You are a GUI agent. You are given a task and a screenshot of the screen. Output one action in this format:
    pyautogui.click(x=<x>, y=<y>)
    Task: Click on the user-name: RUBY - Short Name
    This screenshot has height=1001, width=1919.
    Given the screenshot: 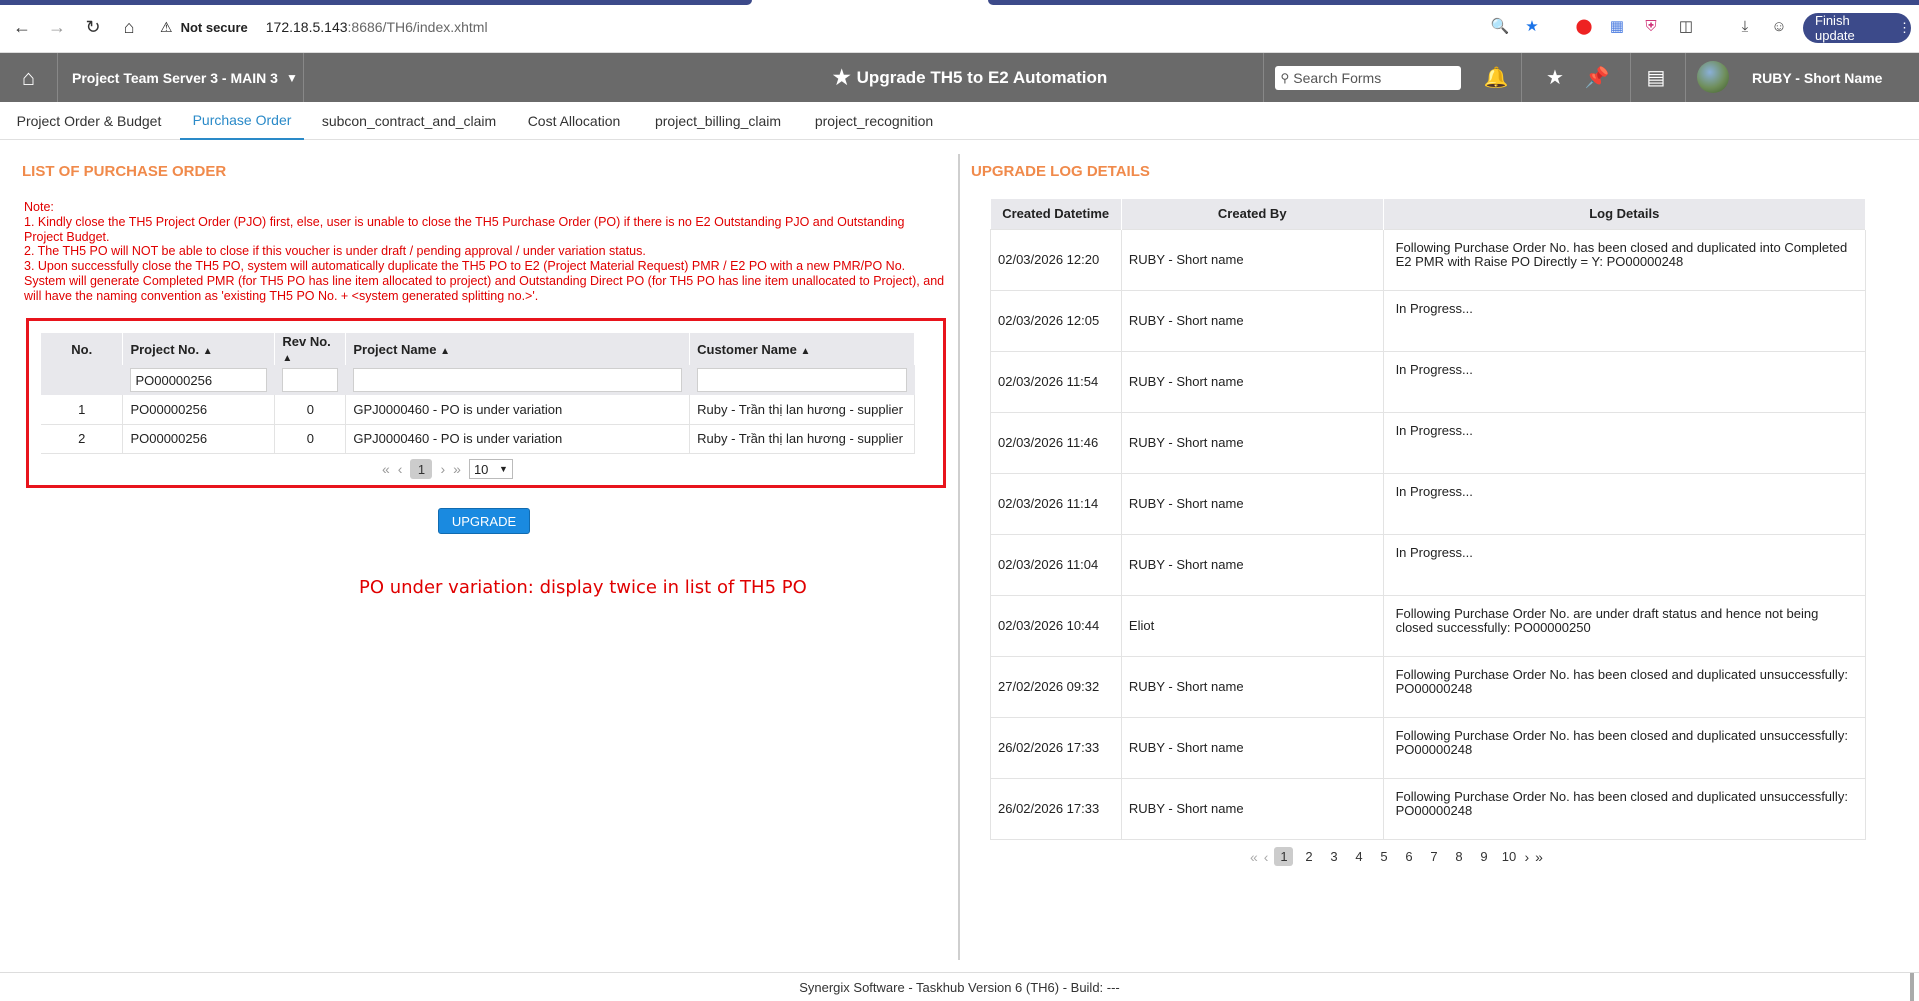 What is the action you would take?
    pyautogui.click(x=1817, y=77)
    